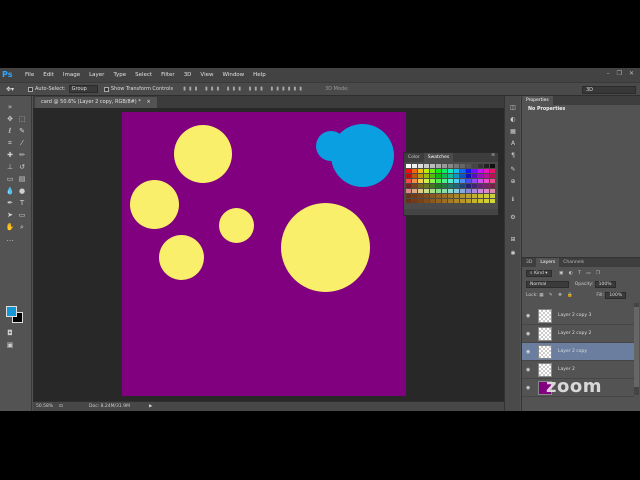  What do you see at coordinates (573, 262) in the screenshot?
I see `tab-channels: Channels` at bounding box center [573, 262].